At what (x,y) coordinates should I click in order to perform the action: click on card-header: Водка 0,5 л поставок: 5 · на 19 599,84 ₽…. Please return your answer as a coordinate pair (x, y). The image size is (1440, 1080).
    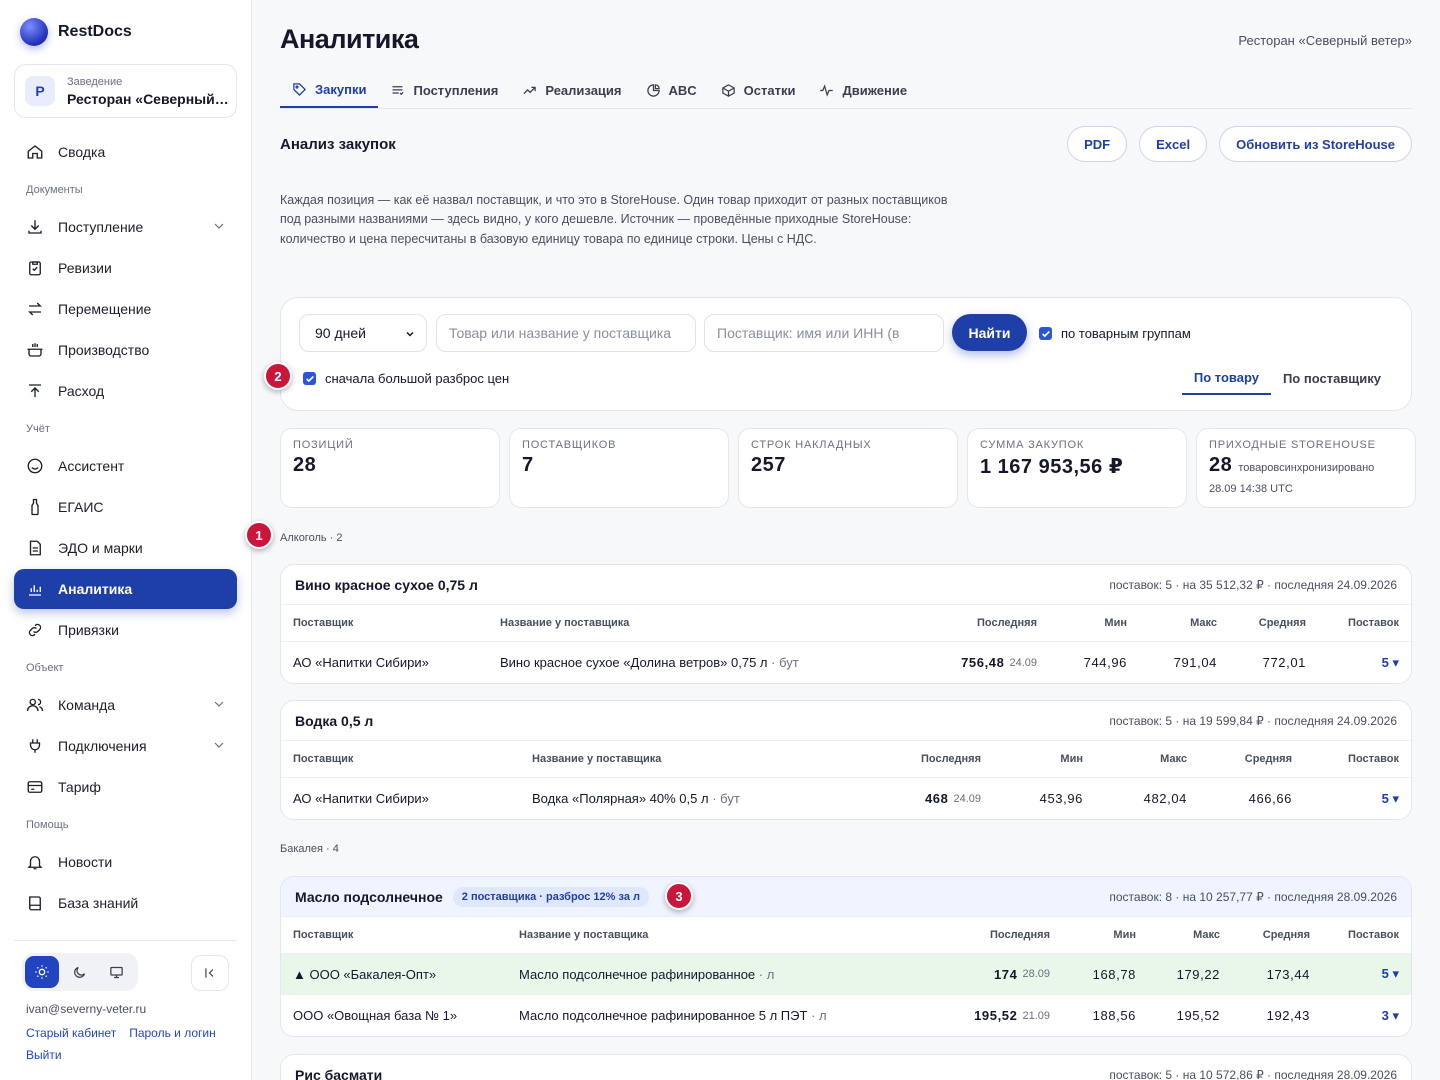
    Looking at the image, I should click on (846, 721).